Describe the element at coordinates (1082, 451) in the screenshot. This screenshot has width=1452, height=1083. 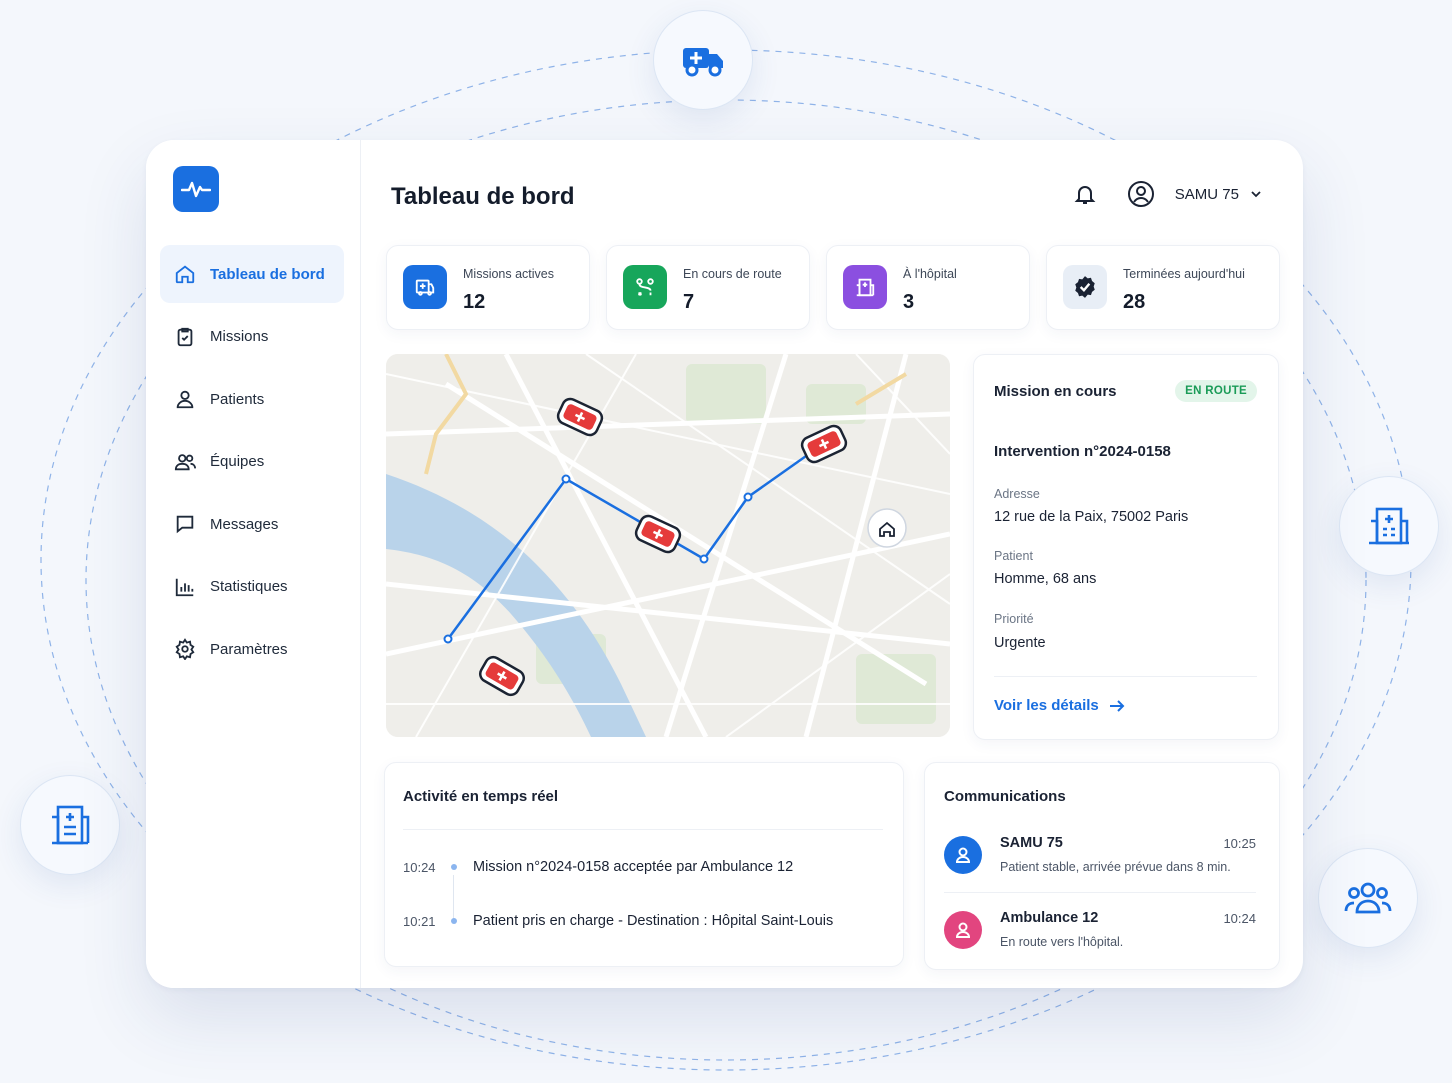
I see `mission-number: Intervention n°2024-0158` at that location.